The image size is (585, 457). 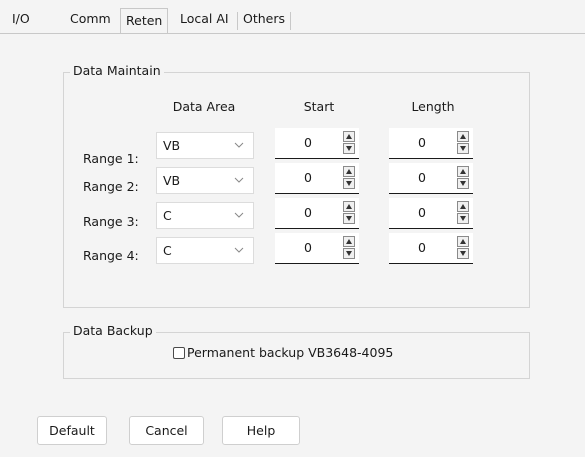 I want to click on help-button: Help, so click(x=261, y=430).